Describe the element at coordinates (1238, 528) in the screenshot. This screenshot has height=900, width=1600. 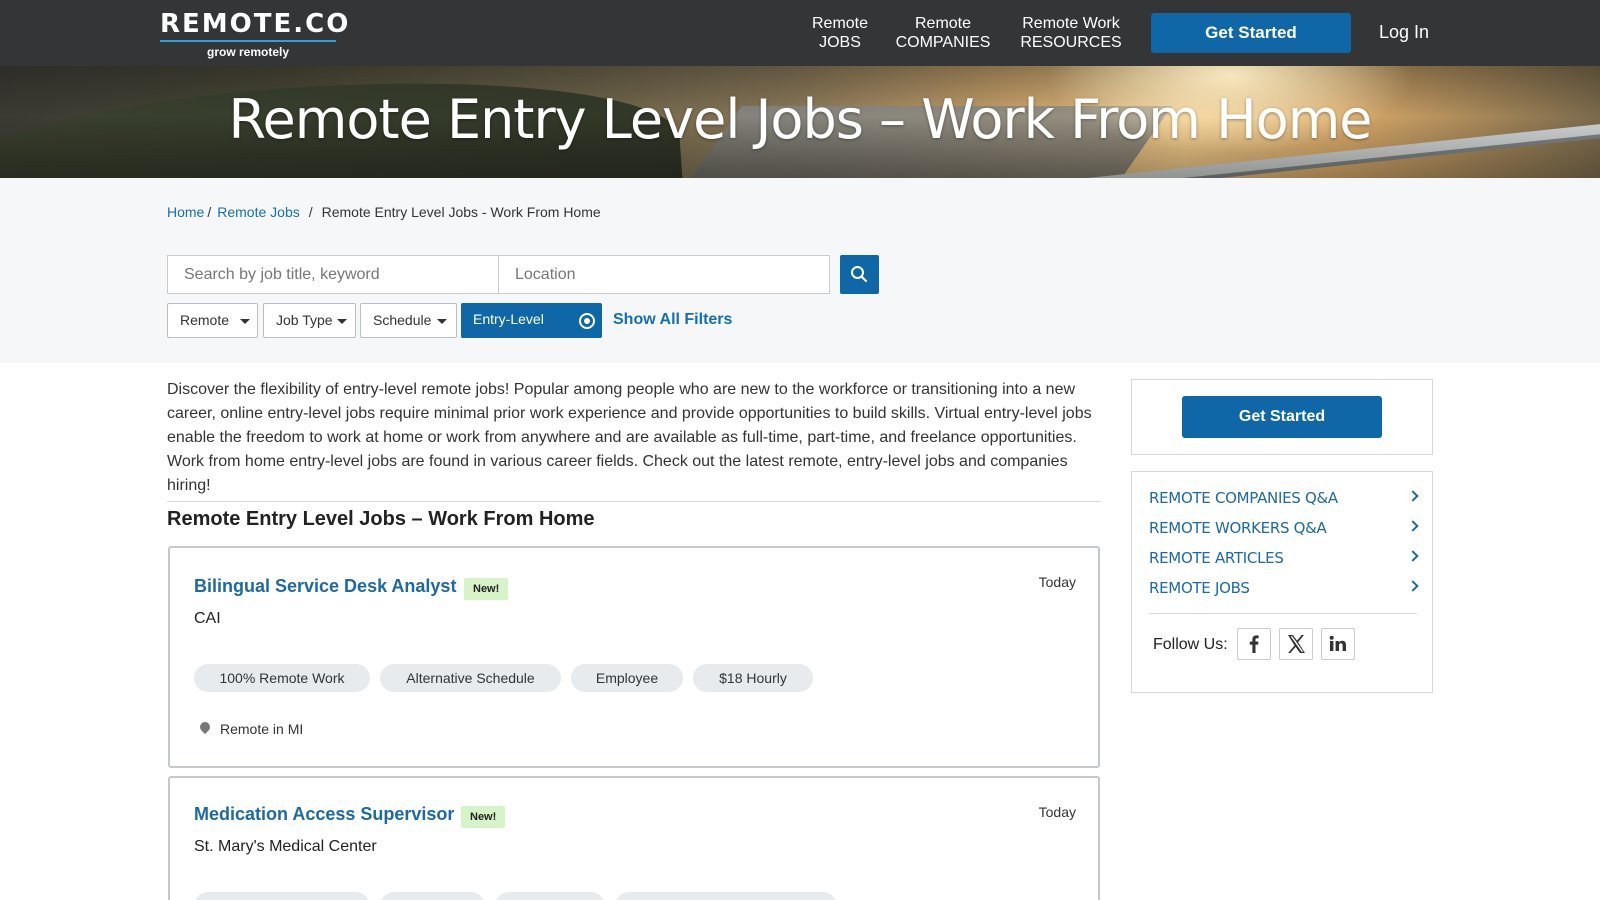
I see `sidebar-link-label: REMOTE WORKERS Q&A` at that location.